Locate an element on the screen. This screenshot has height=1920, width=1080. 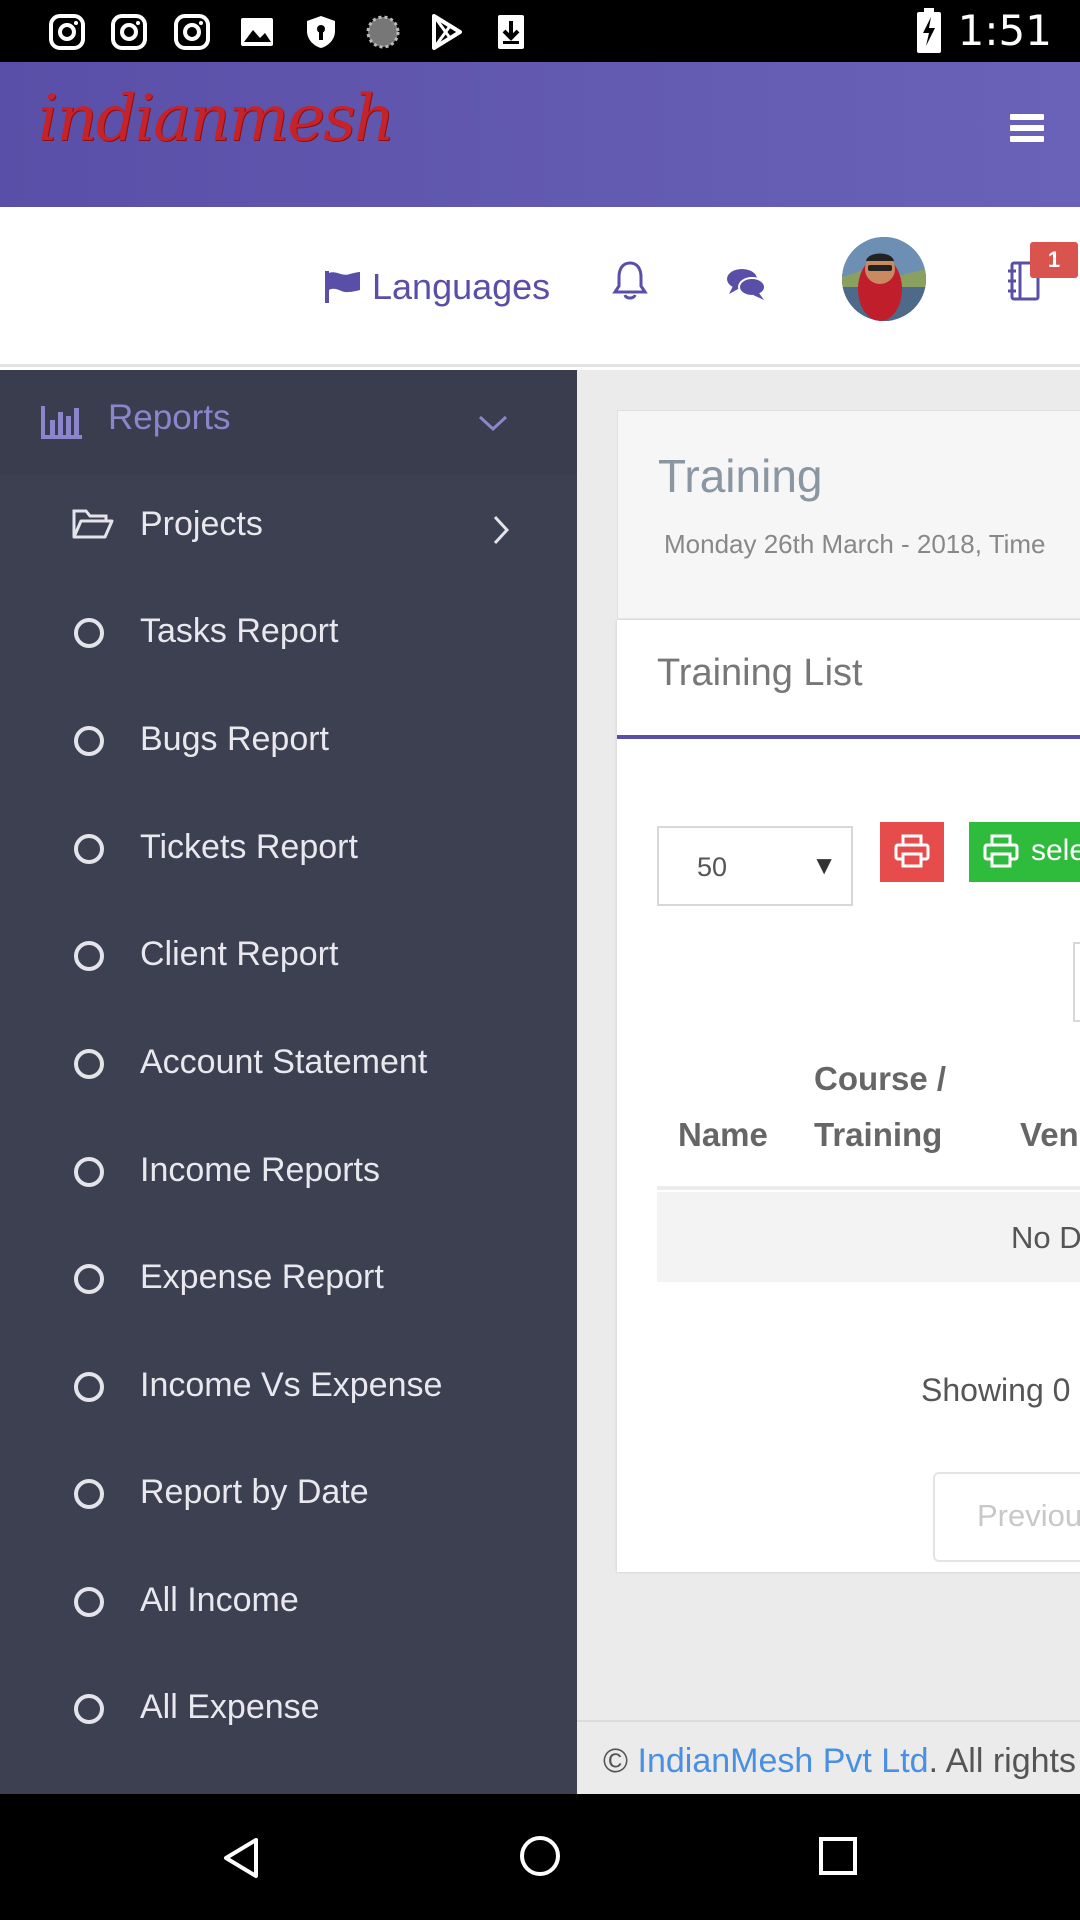
sidebar-item-label: All Income is located at coordinates (219, 1600).